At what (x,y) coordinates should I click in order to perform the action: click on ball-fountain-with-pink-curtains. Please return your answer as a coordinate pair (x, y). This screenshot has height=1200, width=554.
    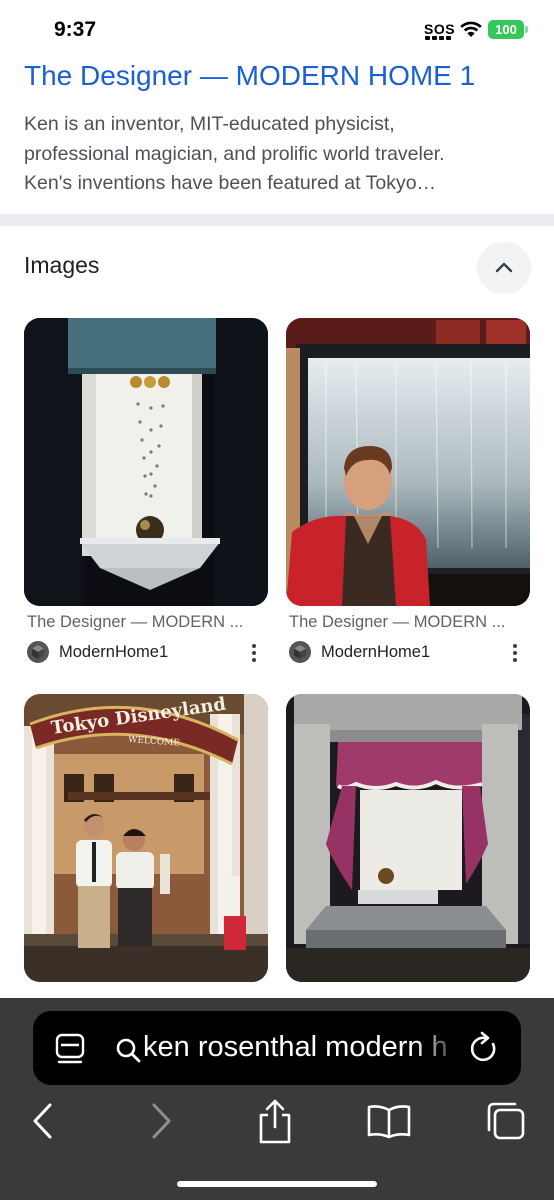
    Looking at the image, I should click on (408, 838).